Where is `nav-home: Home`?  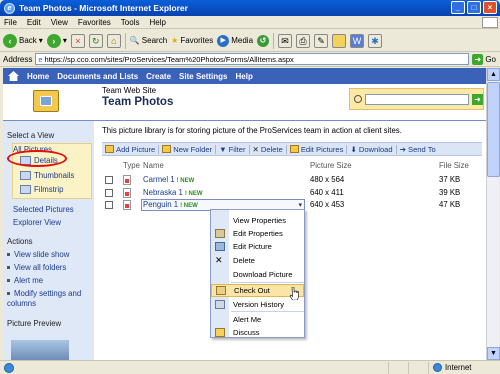 nav-home: Home is located at coordinates (38, 76).